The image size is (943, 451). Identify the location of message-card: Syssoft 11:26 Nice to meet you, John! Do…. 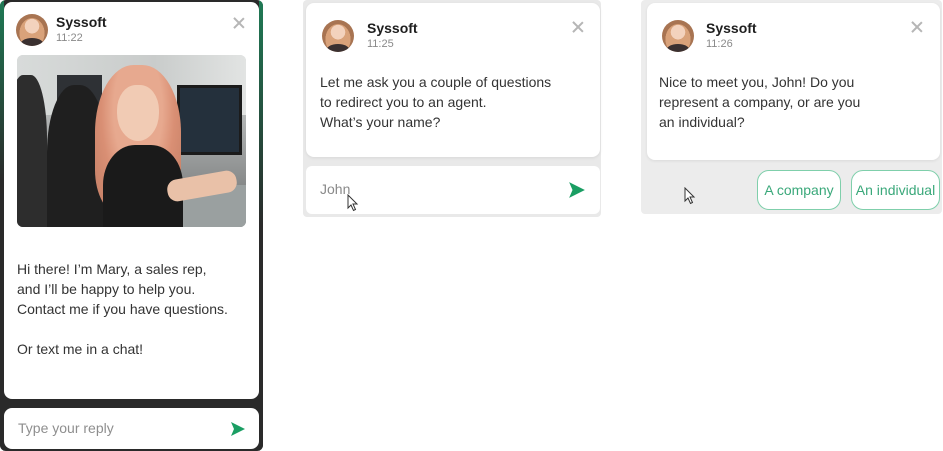
(793, 81).